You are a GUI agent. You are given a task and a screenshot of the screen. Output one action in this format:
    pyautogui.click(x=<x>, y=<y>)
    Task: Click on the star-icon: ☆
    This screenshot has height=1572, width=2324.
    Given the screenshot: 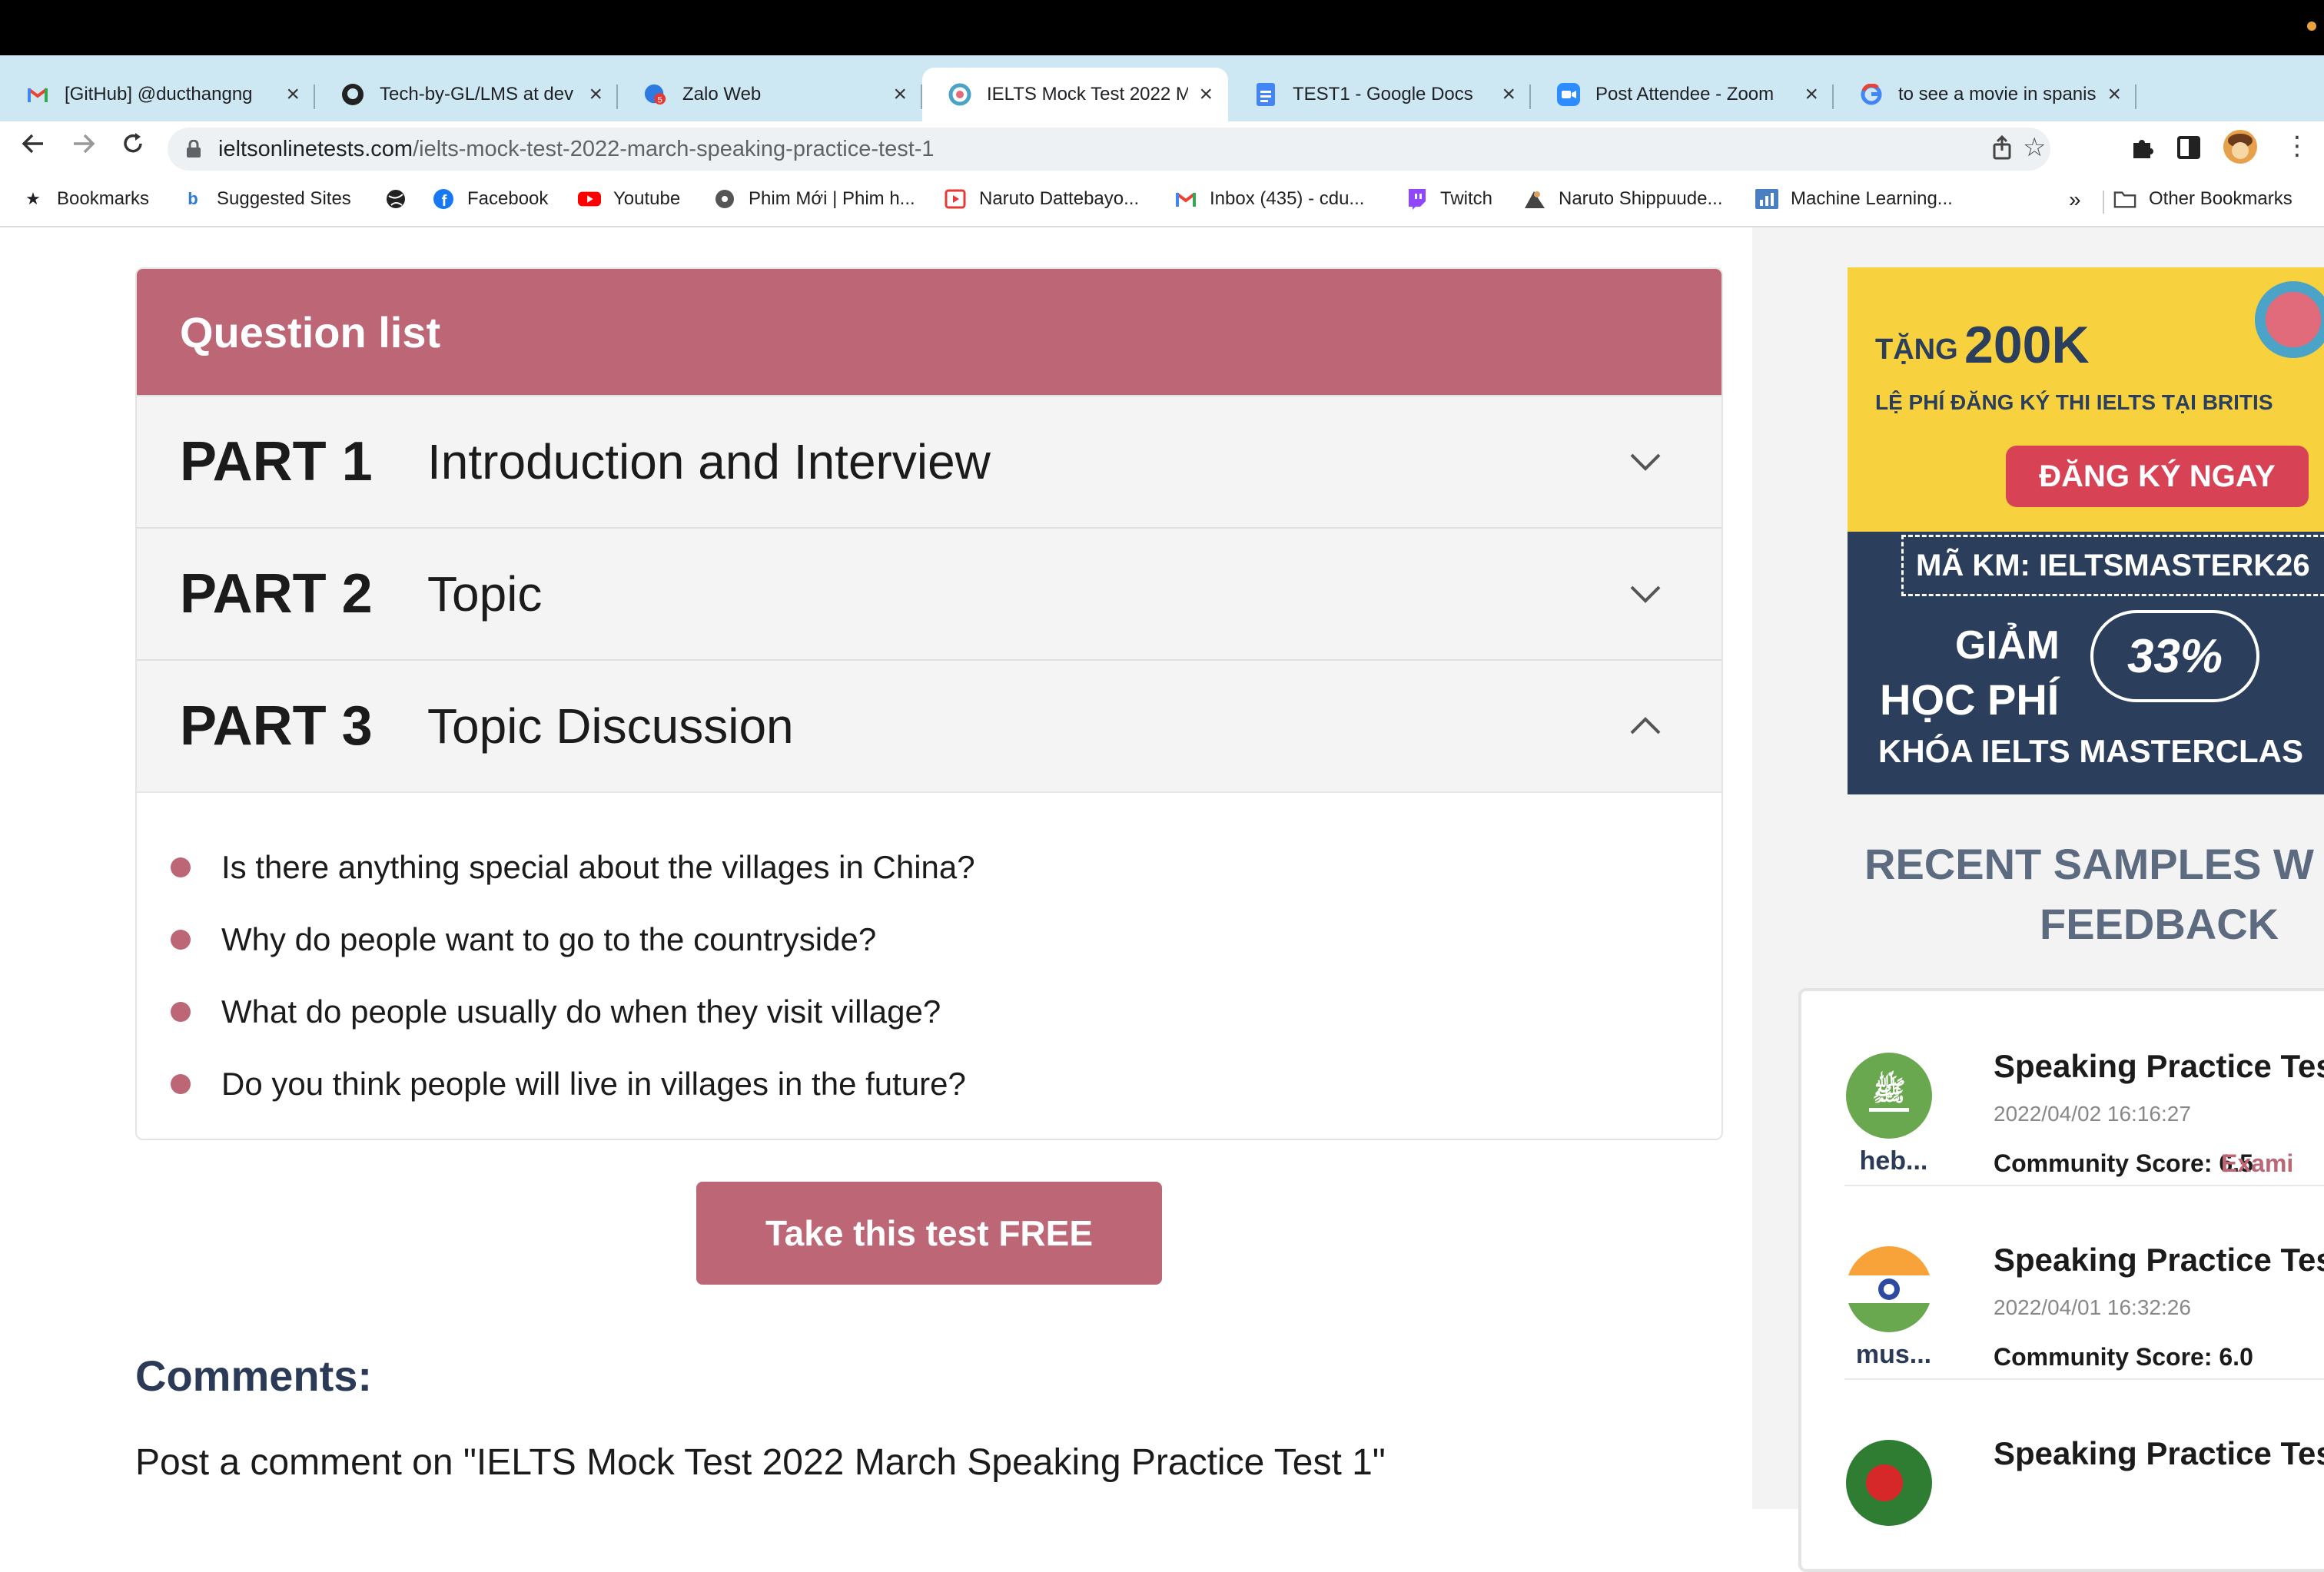 What is the action you would take?
    pyautogui.click(x=2034, y=147)
    